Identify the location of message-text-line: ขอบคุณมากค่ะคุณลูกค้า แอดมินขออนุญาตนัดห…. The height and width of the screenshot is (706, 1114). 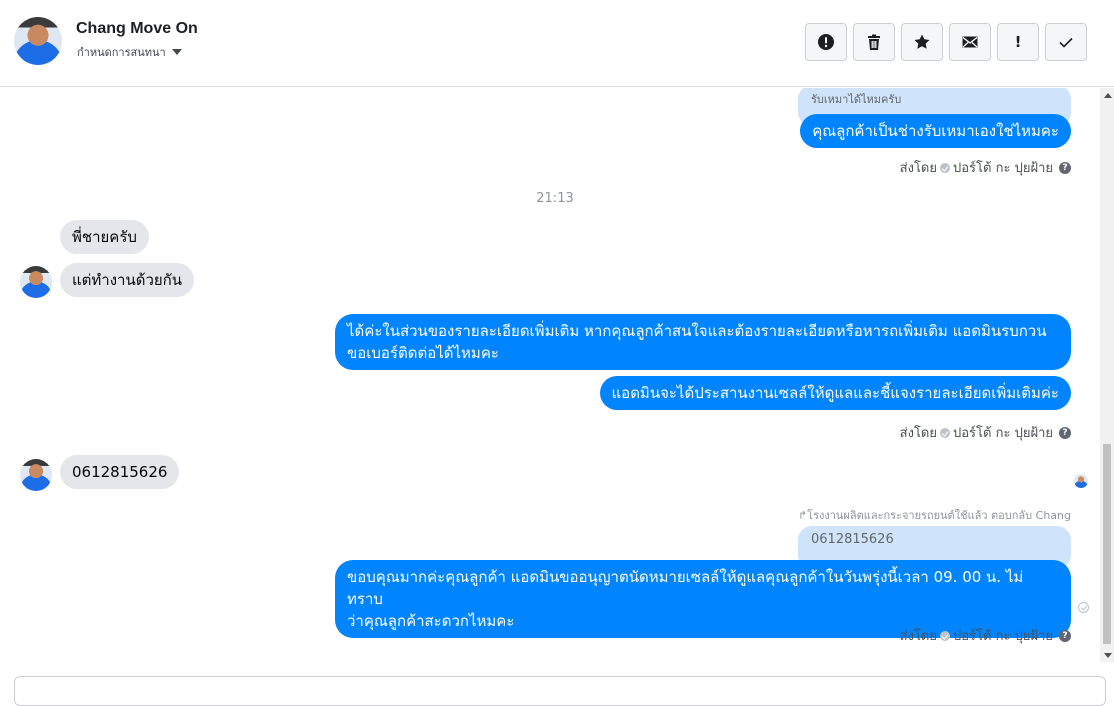
(685, 588).